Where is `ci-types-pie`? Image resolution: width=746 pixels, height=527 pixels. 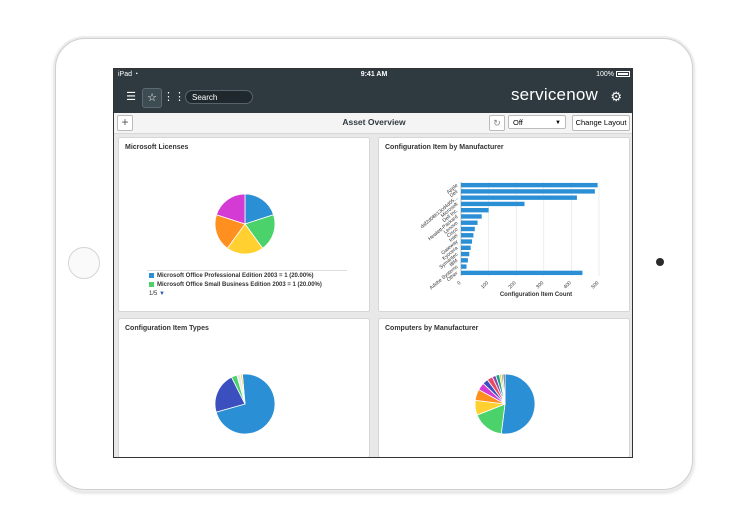
ci-types-pie is located at coordinates (245, 404).